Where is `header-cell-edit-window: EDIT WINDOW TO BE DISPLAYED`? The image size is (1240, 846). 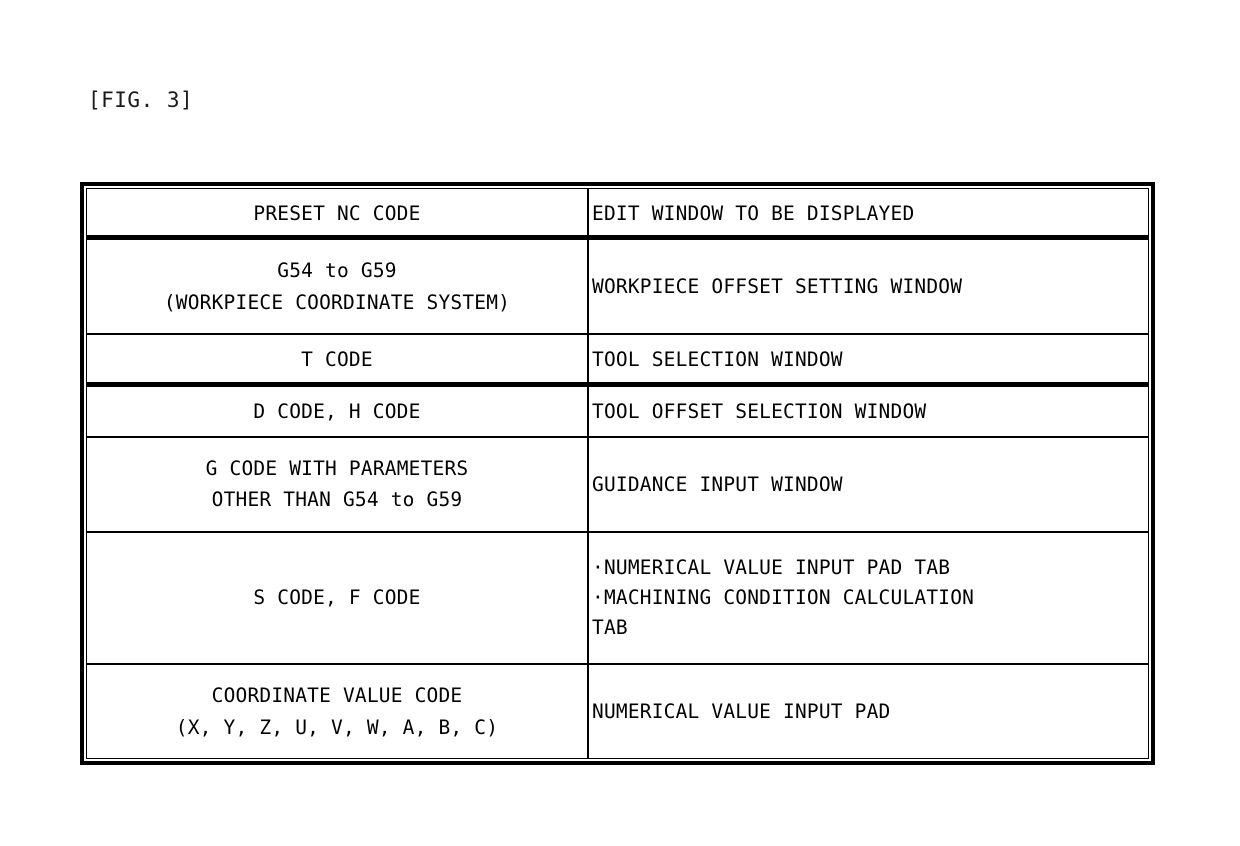
header-cell-edit-window: EDIT WINDOW TO BE DISPLAYED is located at coordinates (868, 215).